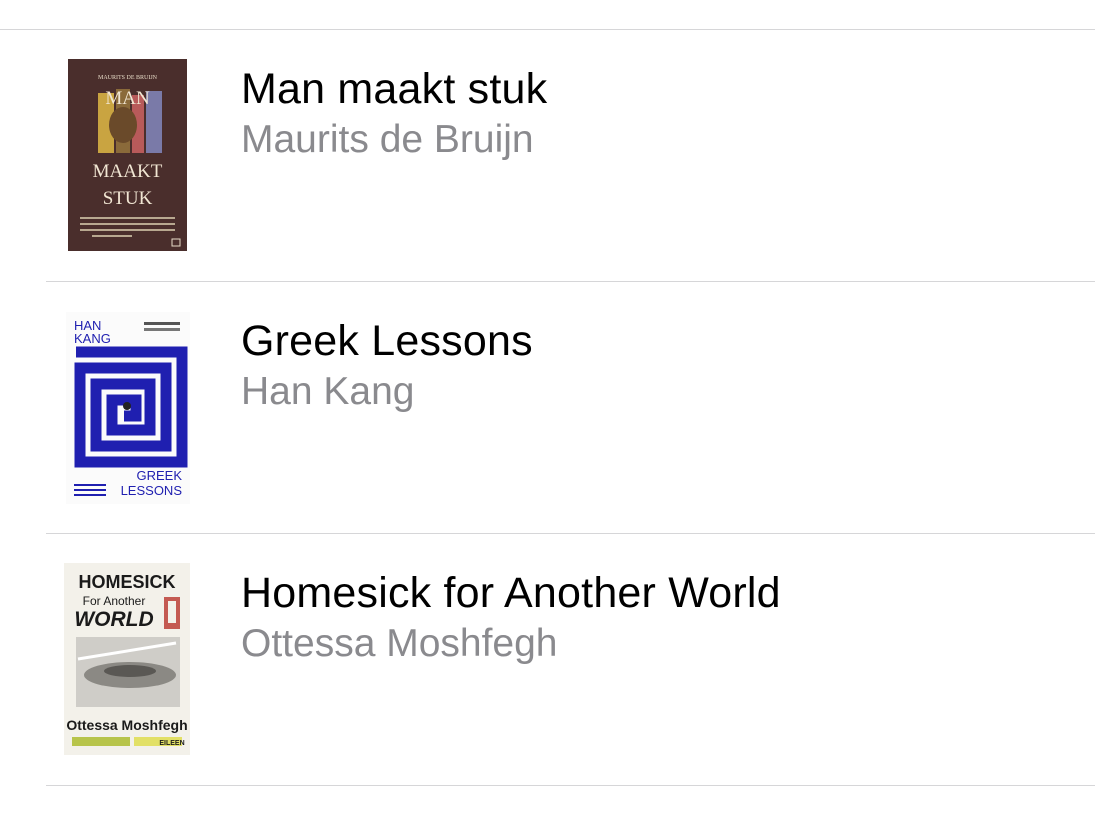 The width and height of the screenshot is (1095, 813). Describe the element at coordinates (128, 171) in the screenshot. I see `cover-title-line-2: MAAKT` at that location.